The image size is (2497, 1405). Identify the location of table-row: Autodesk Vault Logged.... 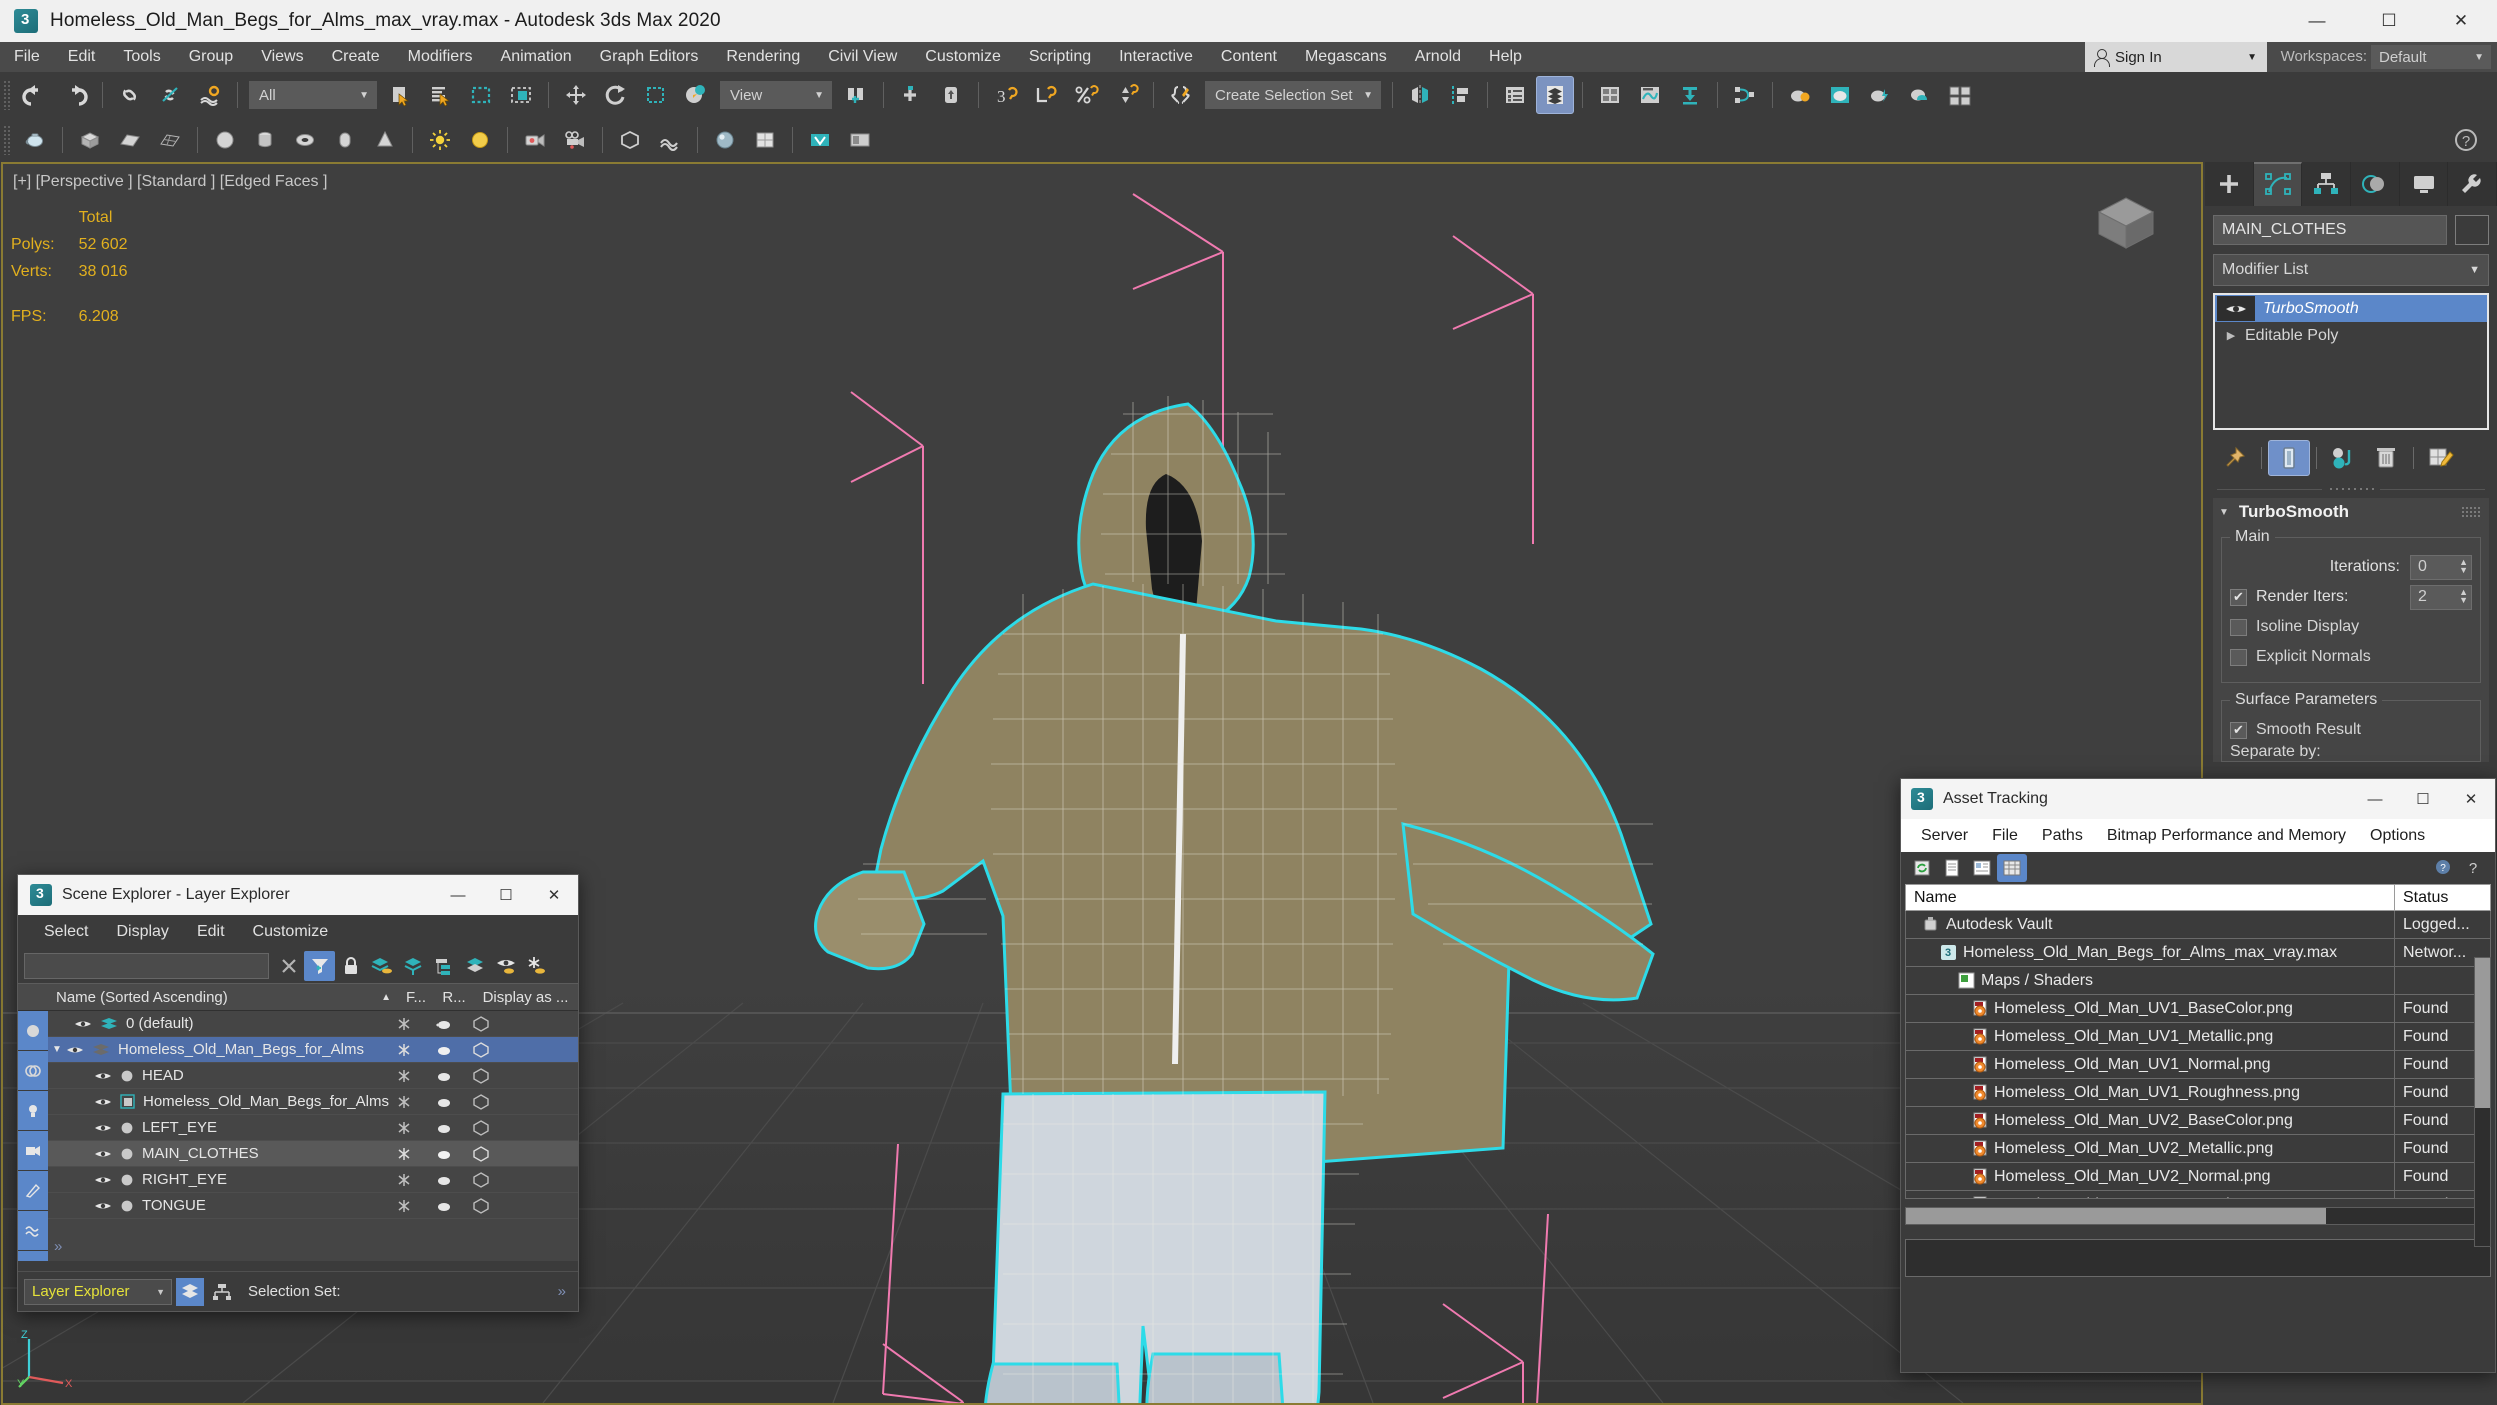
(2198, 925).